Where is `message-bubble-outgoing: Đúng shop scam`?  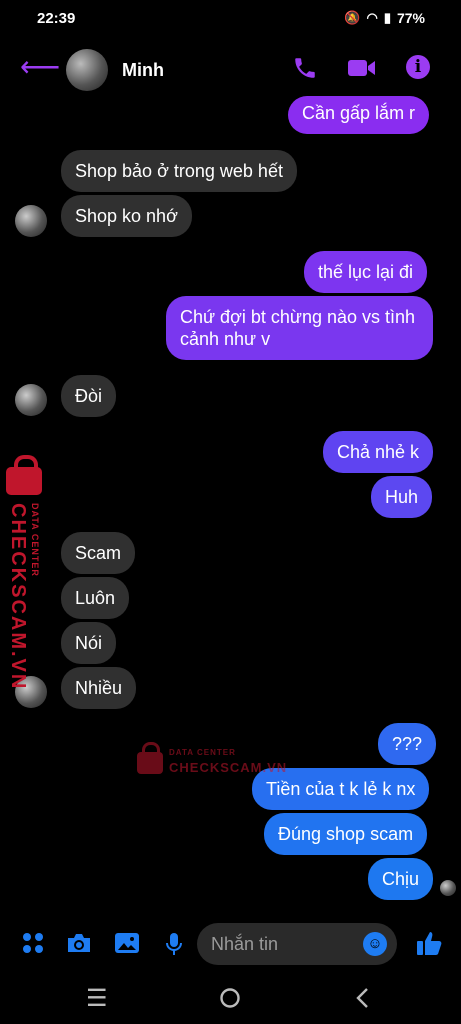 message-bubble-outgoing: Đúng shop scam is located at coordinates (346, 834).